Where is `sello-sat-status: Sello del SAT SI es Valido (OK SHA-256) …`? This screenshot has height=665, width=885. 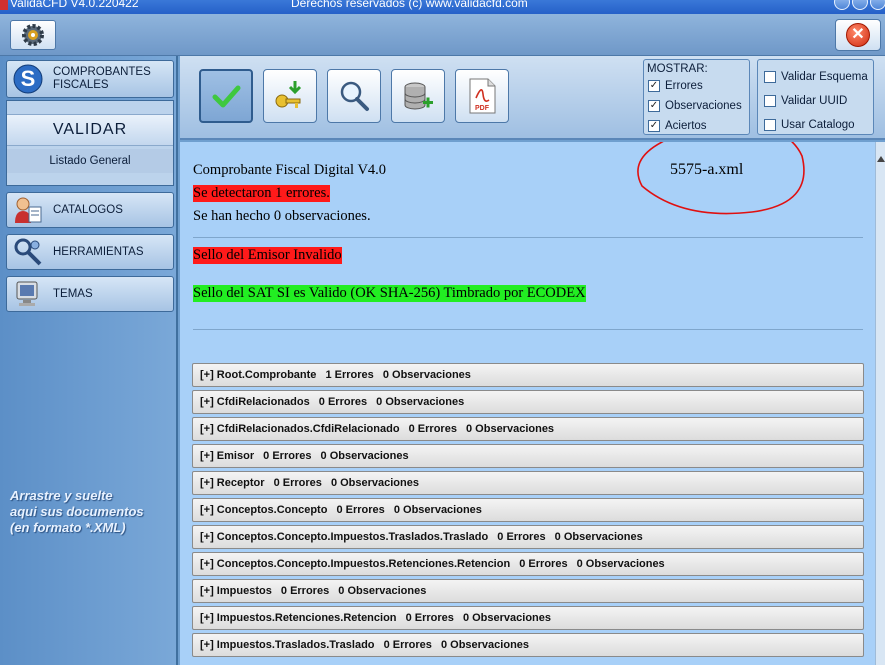 sello-sat-status: Sello del SAT SI es Valido (OK SHA-256) … is located at coordinates (389, 293).